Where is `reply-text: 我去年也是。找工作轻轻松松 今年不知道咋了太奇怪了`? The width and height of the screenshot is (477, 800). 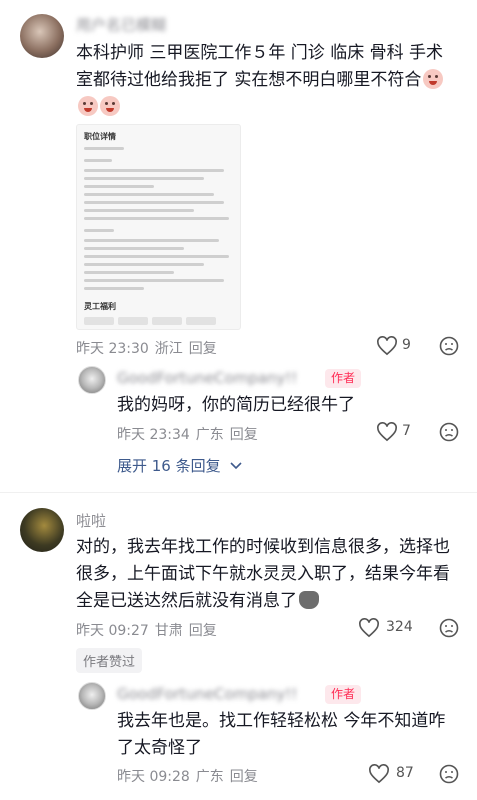 reply-text: 我去年也是。找工作轻轻松松 今年不知道咋了太奇怪了 is located at coordinates (281, 734).